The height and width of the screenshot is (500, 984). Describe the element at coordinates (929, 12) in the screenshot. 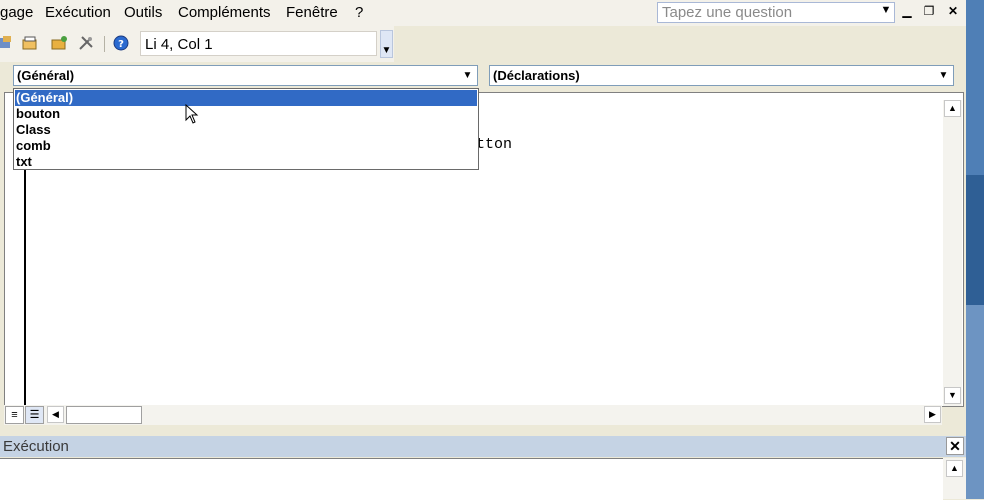

I see `restore-icon: ❐` at that location.